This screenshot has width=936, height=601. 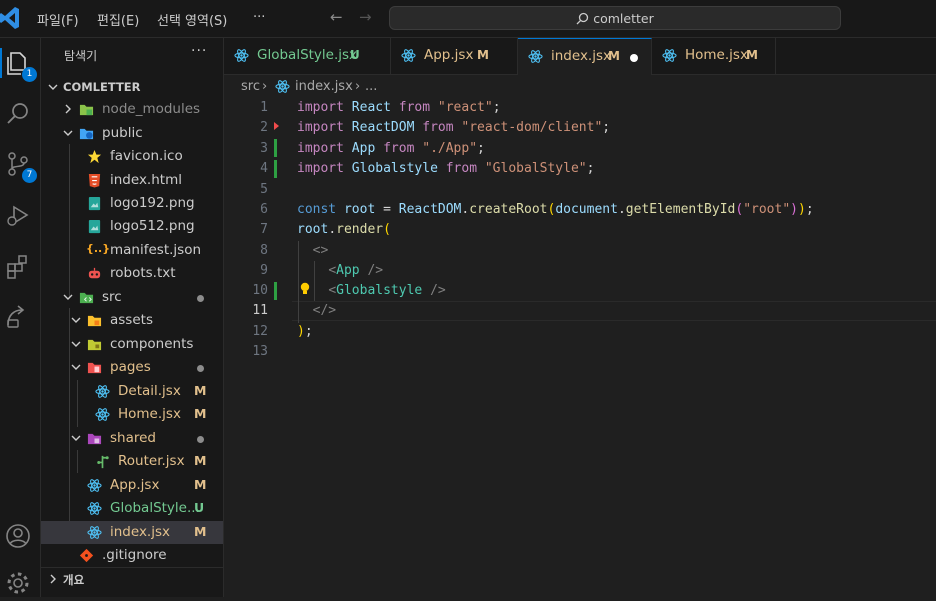 I want to click on src-folder-icon, so click(x=86, y=298).